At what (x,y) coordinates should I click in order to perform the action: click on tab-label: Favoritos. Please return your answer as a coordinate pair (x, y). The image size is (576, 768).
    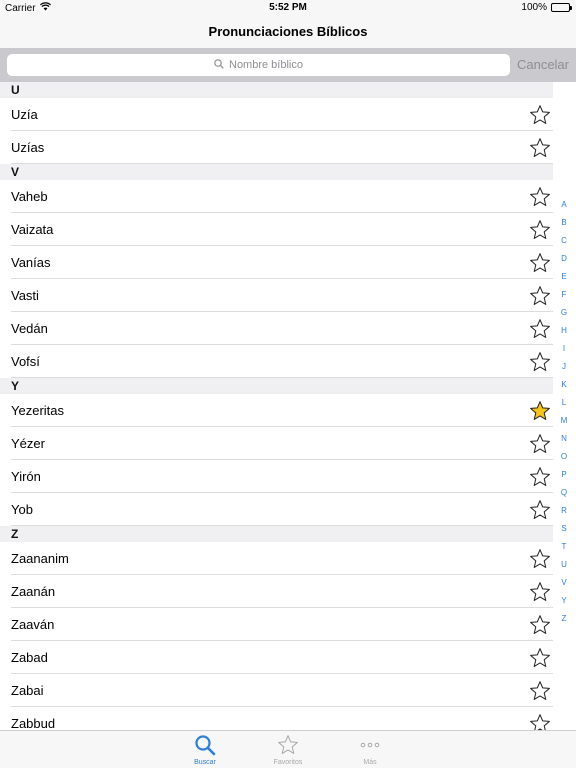
    Looking at the image, I should click on (288, 762).